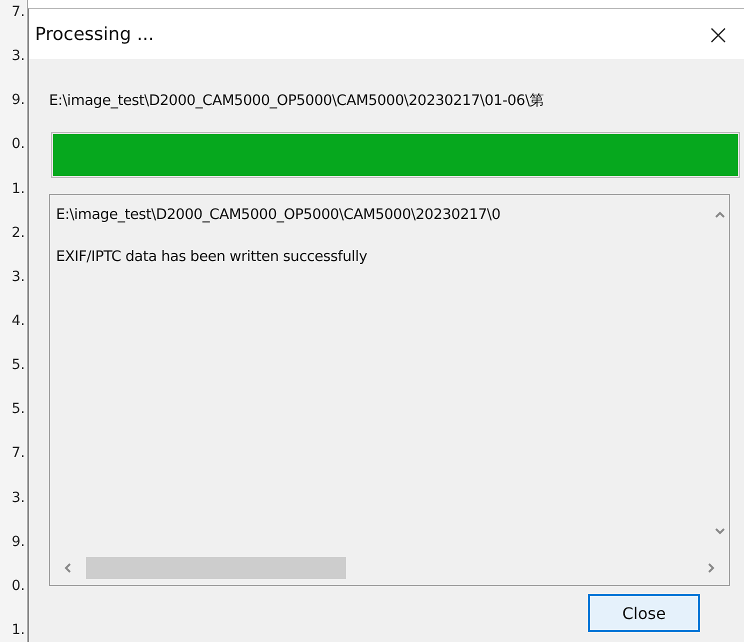 The width and height of the screenshot is (744, 642). I want to click on log-line: E:\image_test\D2000_CAM5000_OP5000\CAM5000\20230217\0, so click(279, 215).